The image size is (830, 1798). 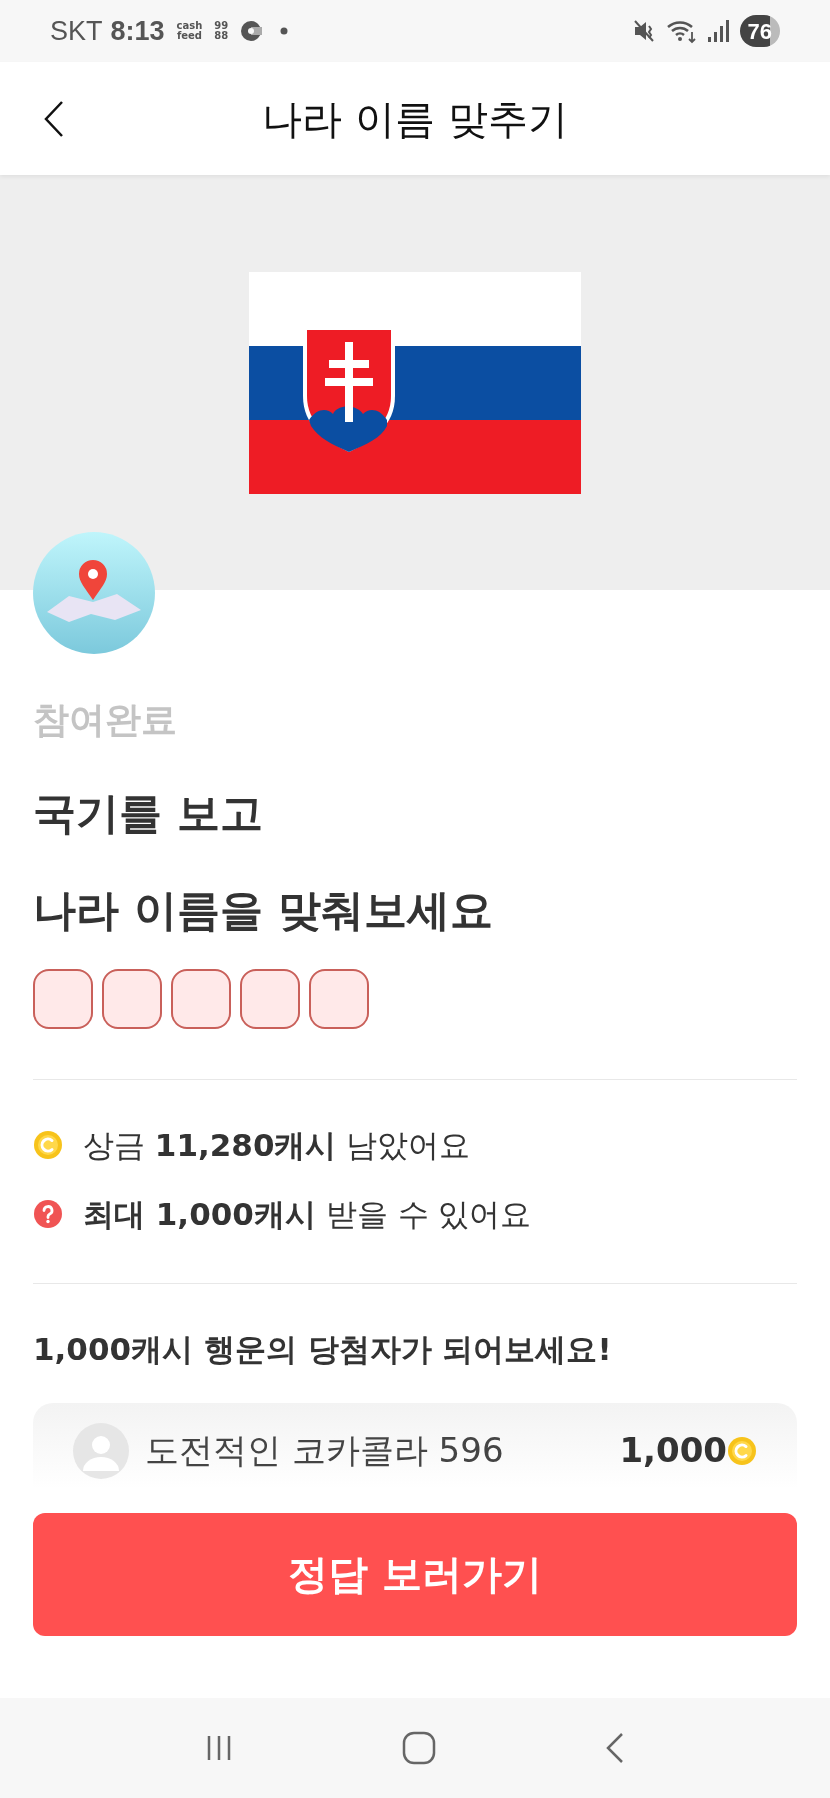 What do you see at coordinates (189, 31) in the screenshot?
I see `notification-icon: cash feed` at bounding box center [189, 31].